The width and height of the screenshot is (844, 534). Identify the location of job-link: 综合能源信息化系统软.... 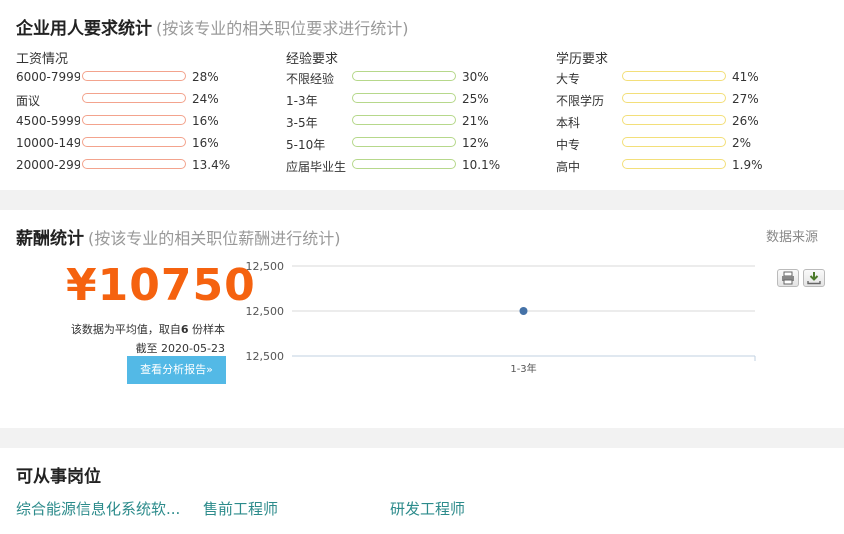
(98, 508).